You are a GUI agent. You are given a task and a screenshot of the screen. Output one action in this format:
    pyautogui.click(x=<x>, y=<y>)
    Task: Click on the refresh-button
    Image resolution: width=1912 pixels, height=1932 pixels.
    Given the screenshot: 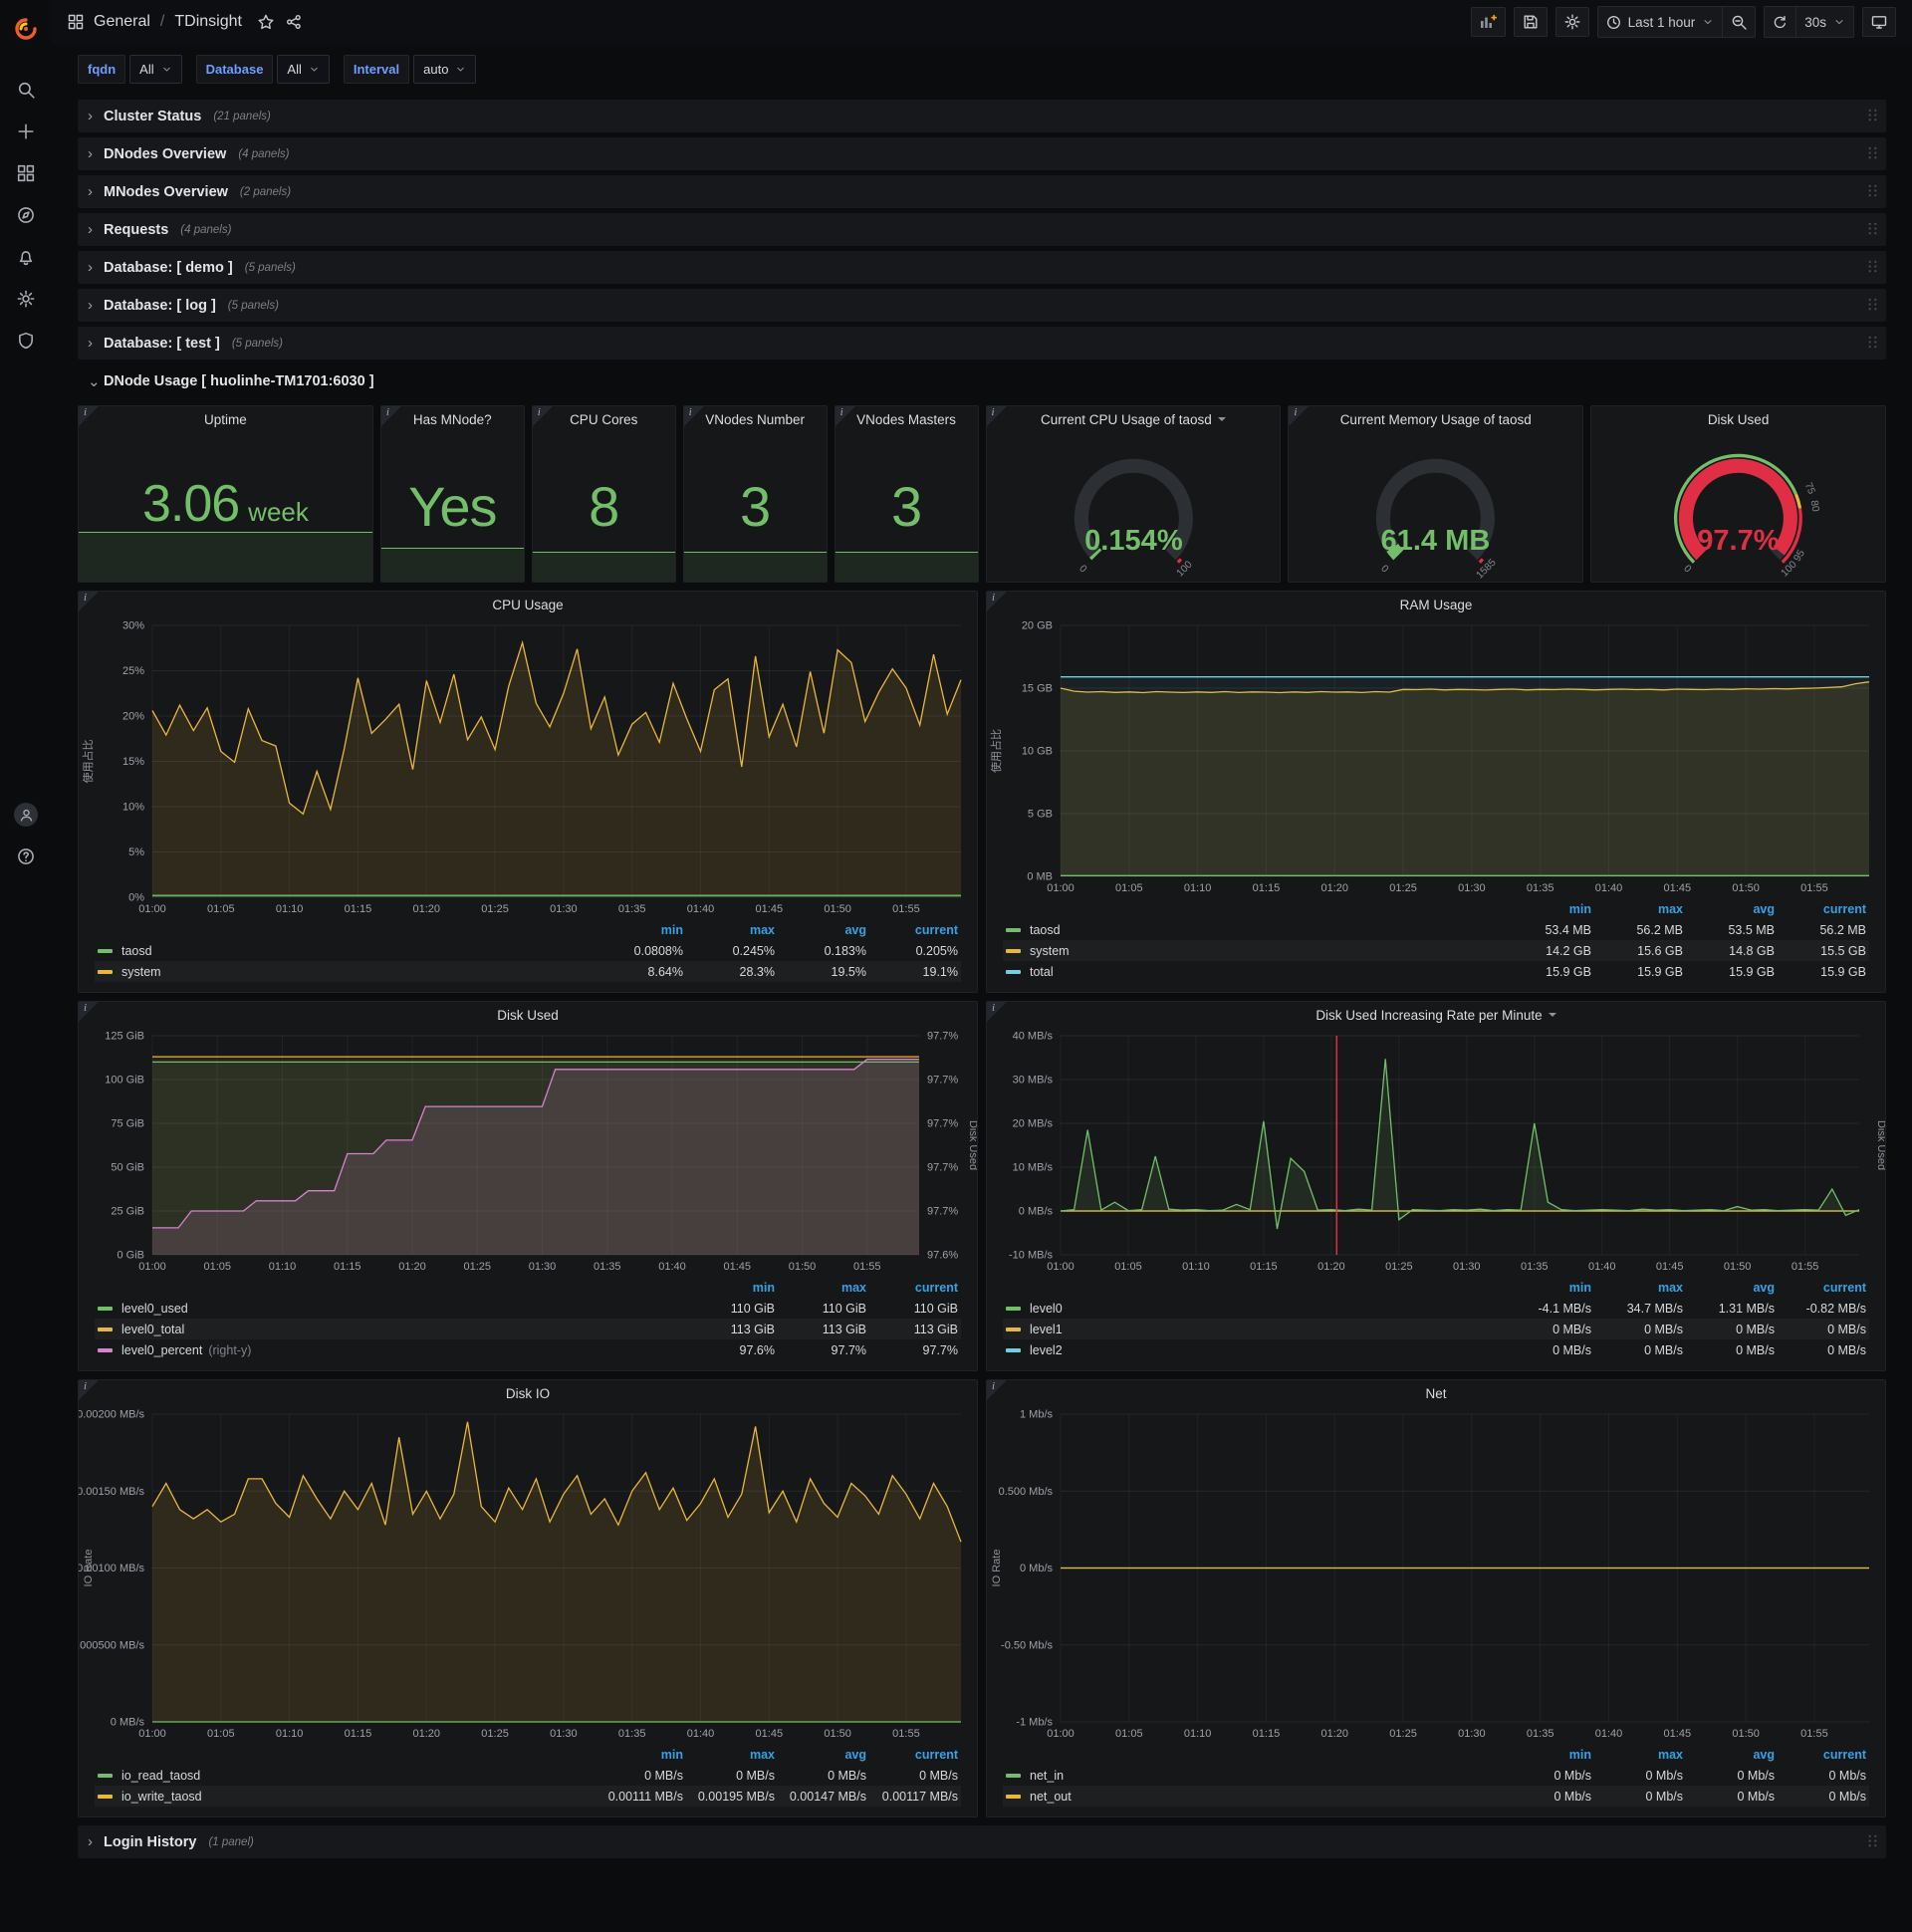 What is the action you would take?
    pyautogui.click(x=1780, y=22)
    